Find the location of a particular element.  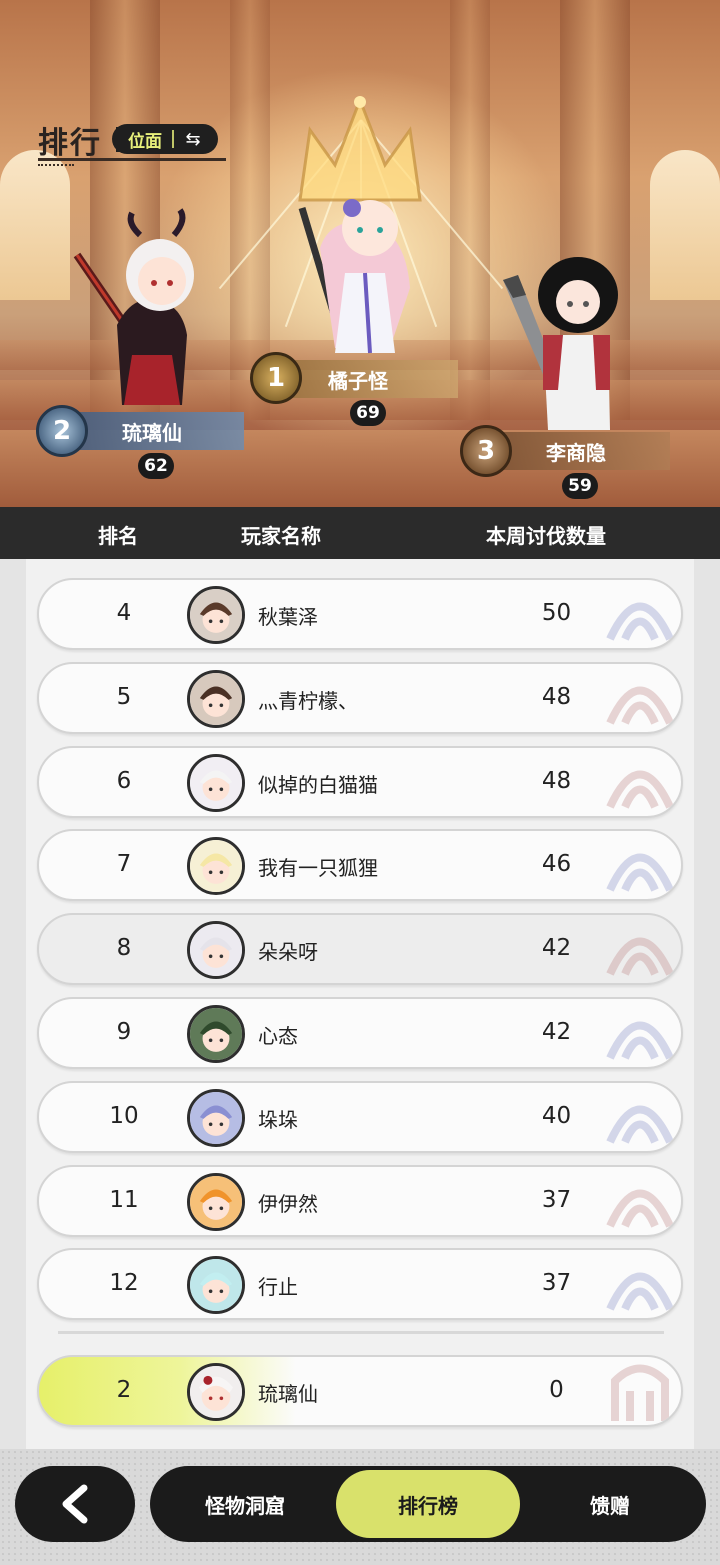

my-player-name: 琉璃仙 is located at coordinates (288, 1394).